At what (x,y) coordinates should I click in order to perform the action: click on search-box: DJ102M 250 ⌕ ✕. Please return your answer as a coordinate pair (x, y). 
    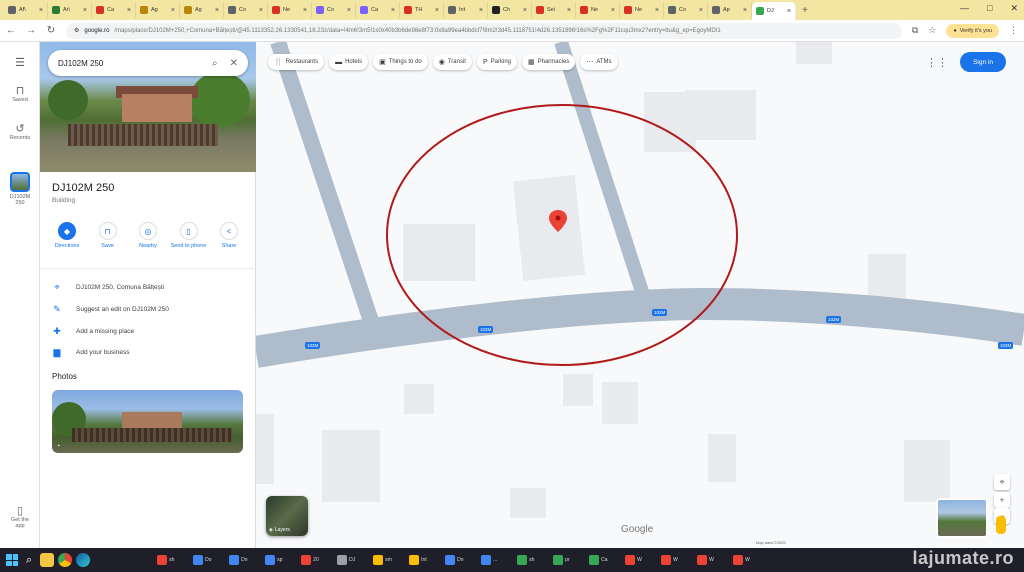
    Looking at the image, I should click on (148, 63).